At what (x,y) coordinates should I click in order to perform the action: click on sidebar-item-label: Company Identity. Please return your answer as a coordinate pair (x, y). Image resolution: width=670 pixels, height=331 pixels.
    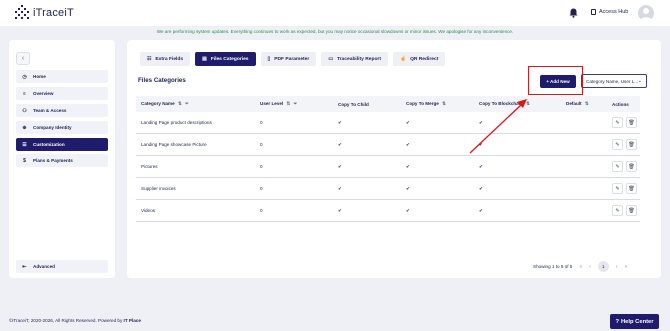
    Looking at the image, I should click on (52, 127).